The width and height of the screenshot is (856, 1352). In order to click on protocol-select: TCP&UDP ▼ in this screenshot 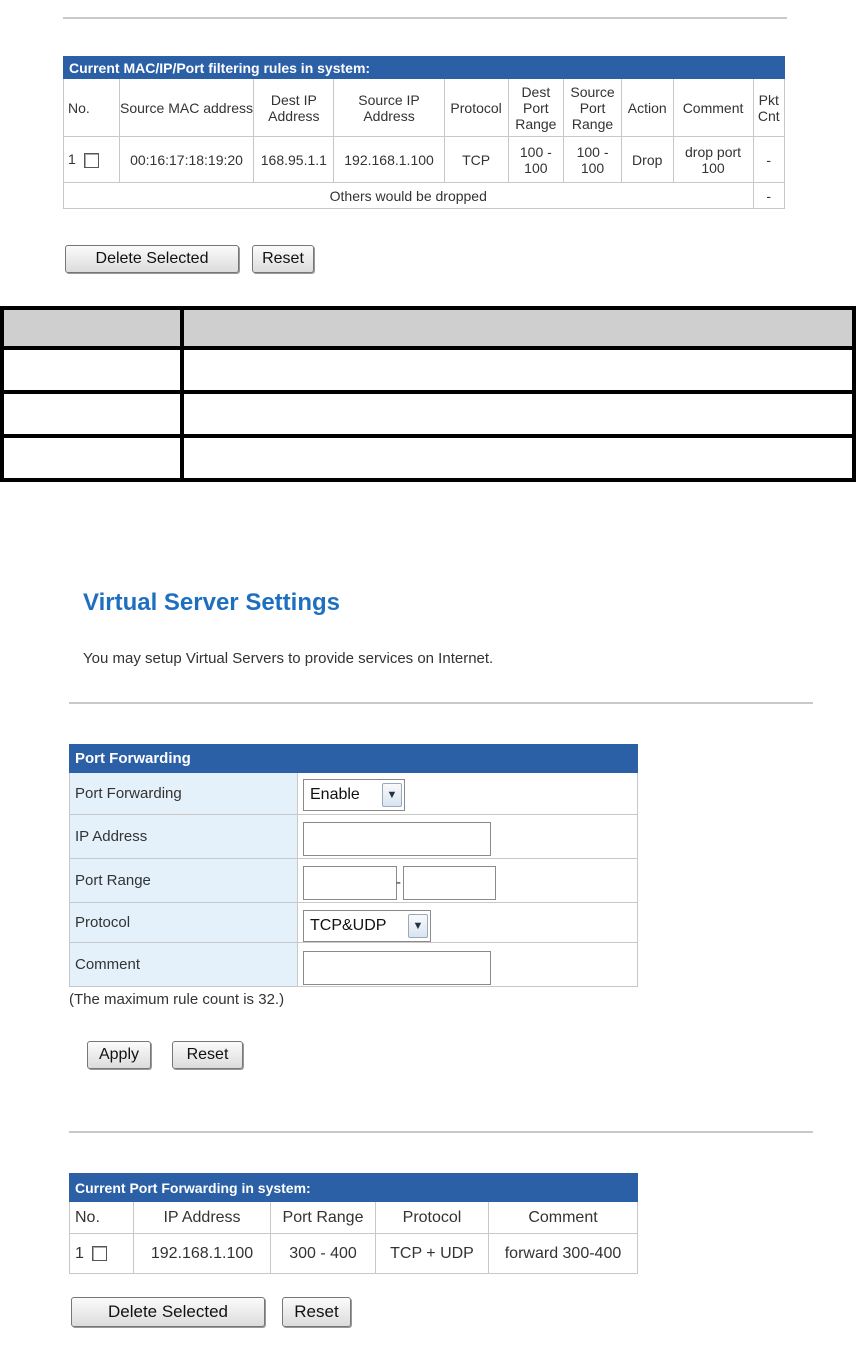, I will do `click(367, 926)`.